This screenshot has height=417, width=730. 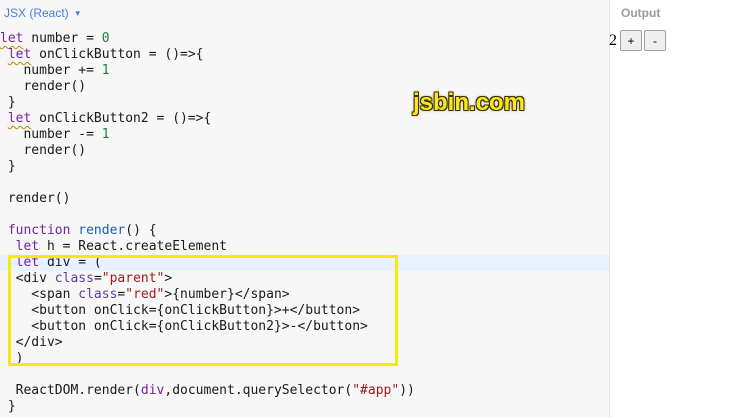 What do you see at coordinates (102, 230) in the screenshot?
I see `code-token: render` at bounding box center [102, 230].